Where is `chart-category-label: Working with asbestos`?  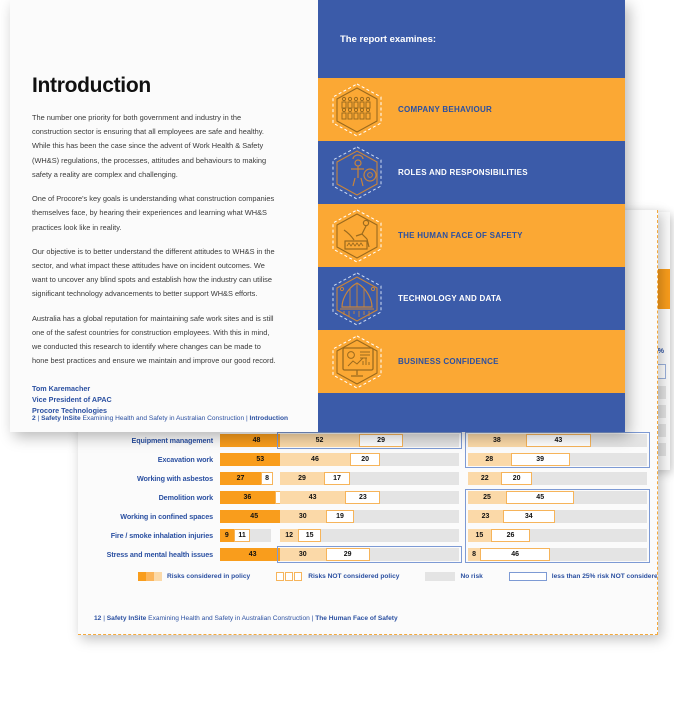
chart-category-label: Working with asbestos is located at coordinates (174, 478).